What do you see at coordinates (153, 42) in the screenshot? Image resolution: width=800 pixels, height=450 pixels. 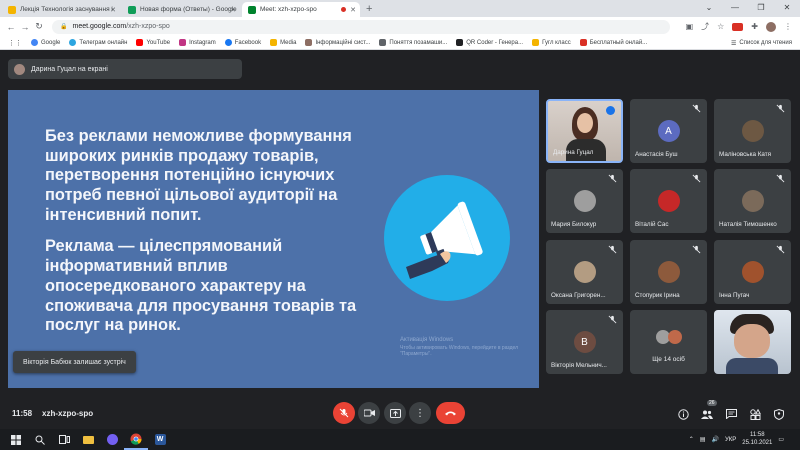 I see `bookmark-item: YouTube` at bounding box center [153, 42].